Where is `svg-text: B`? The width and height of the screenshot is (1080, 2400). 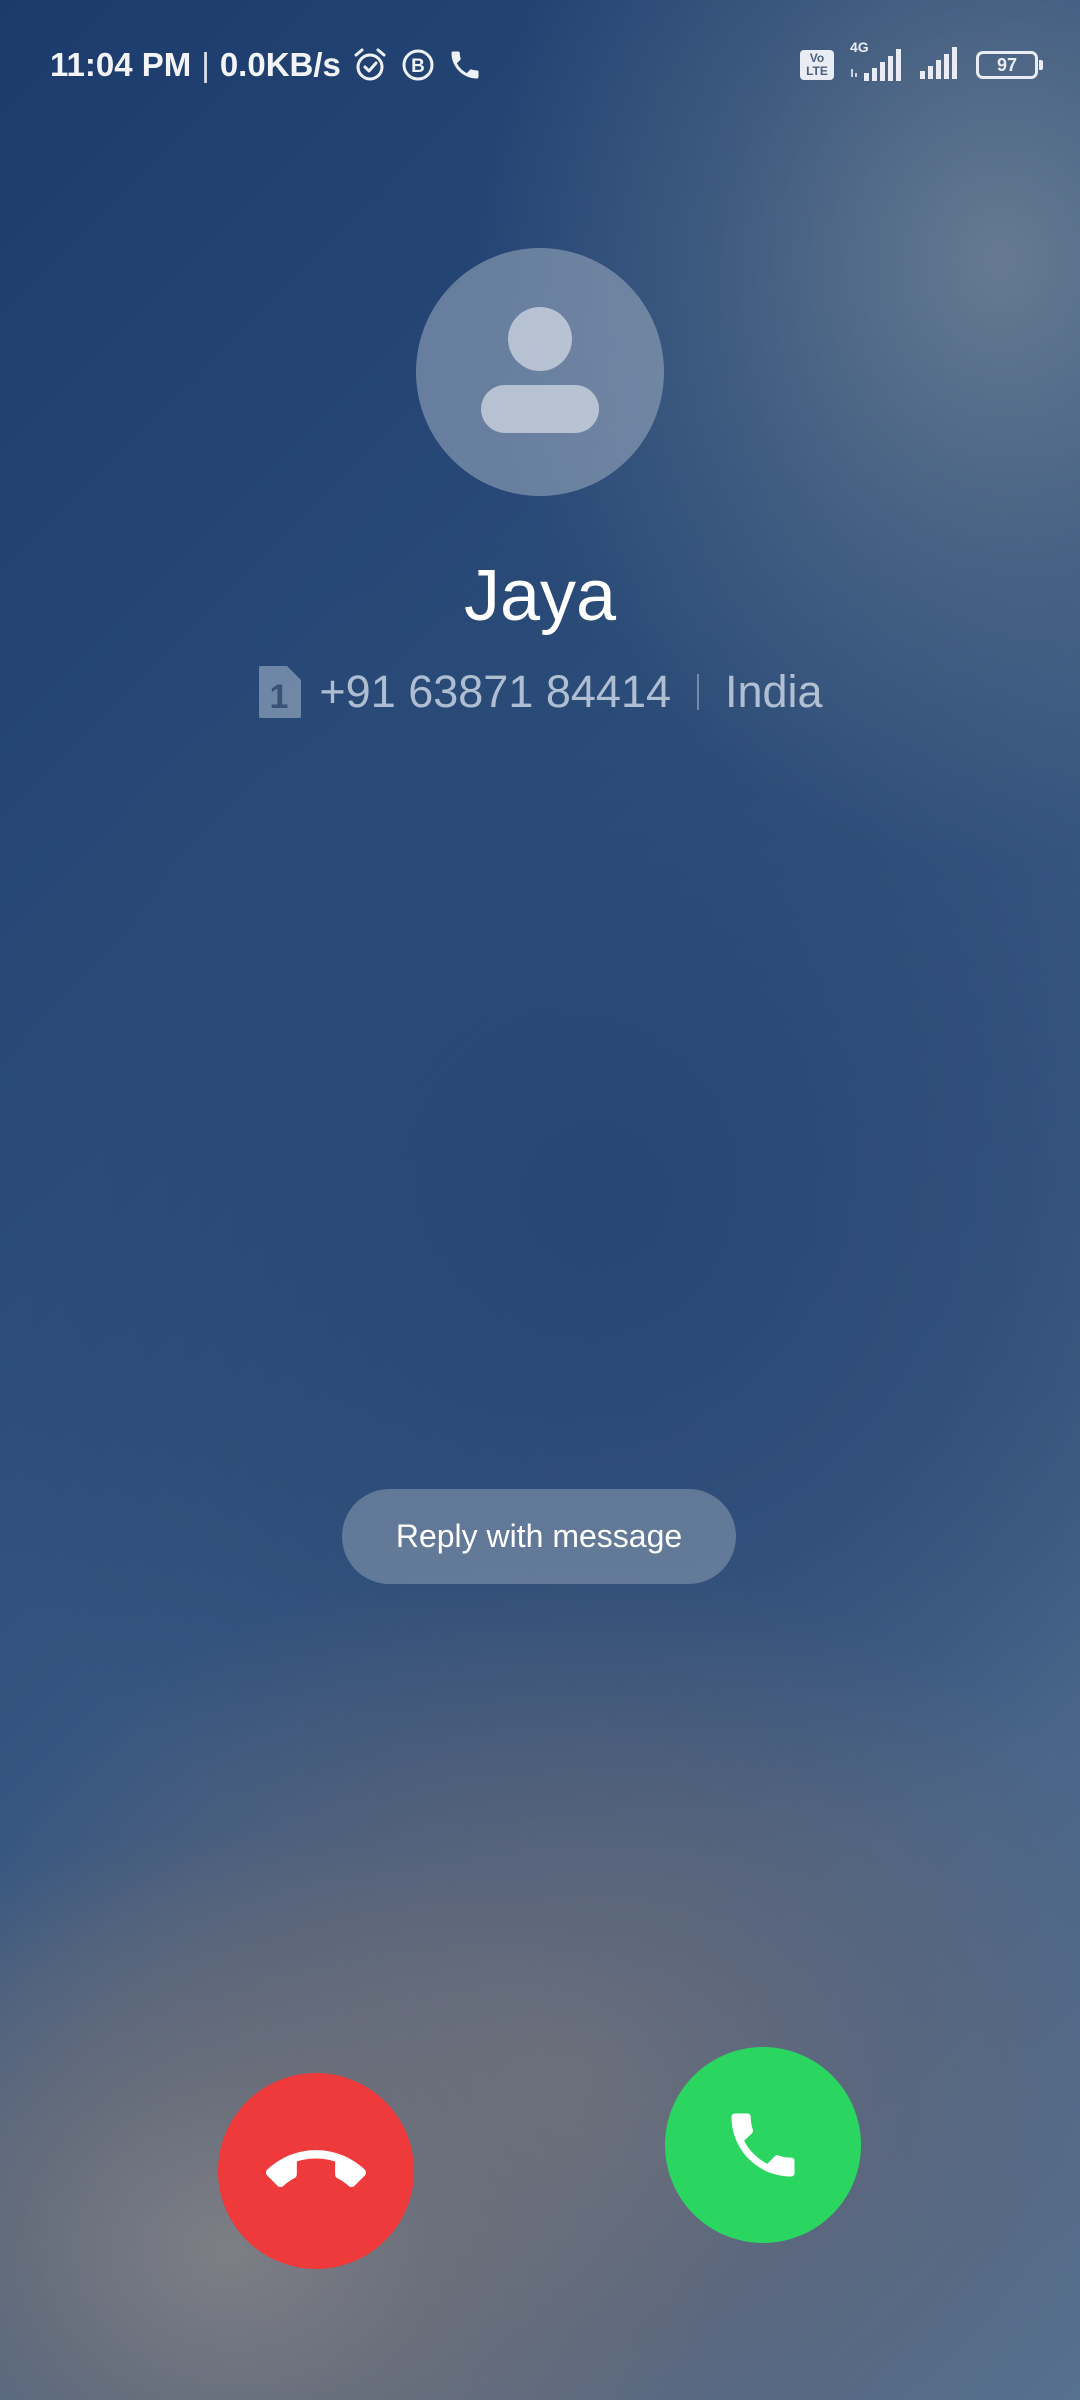
svg-text: B is located at coordinates (418, 66).